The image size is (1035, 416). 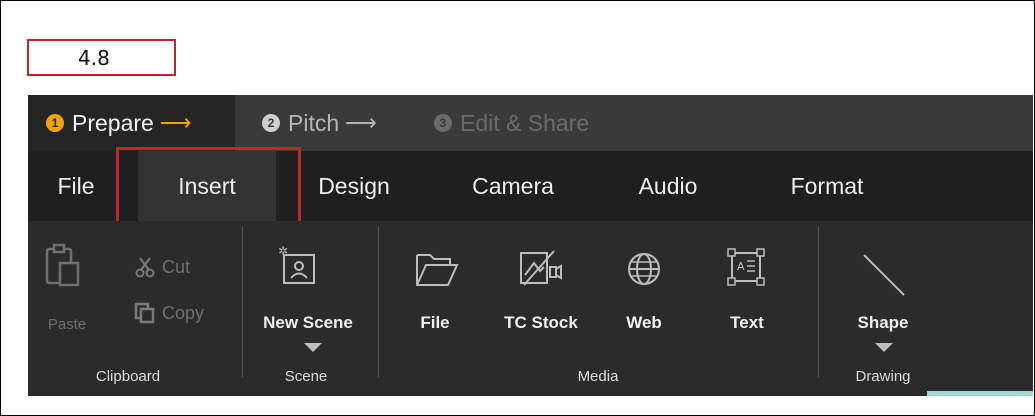 I want to click on group-label-clipboard: Clipboard, so click(x=128, y=376).